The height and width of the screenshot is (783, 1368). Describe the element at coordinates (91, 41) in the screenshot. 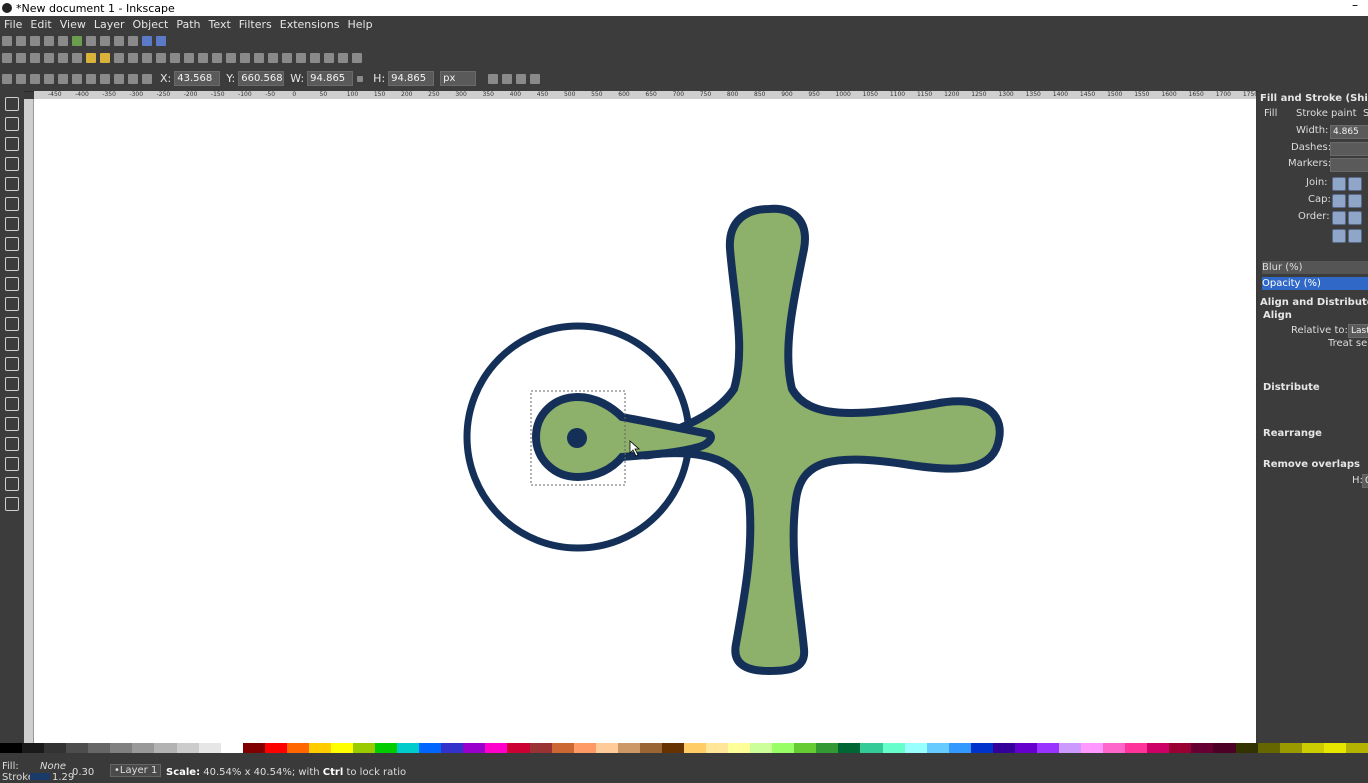

I see `snap-intersection-icon` at that location.